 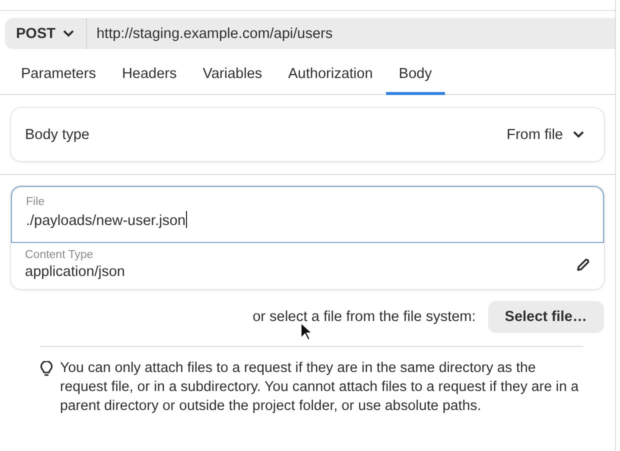 I want to click on tab: Variables, so click(x=233, y=76).